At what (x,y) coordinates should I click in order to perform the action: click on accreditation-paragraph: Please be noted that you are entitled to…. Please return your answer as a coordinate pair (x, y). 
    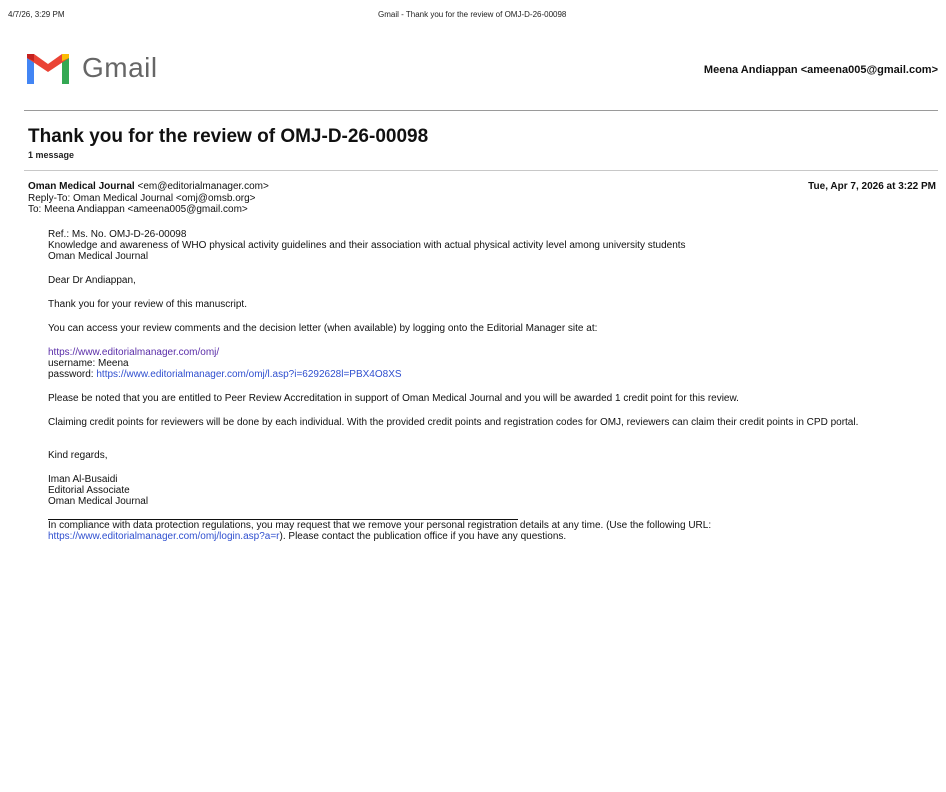
    Looking at the image, I should click on (393, 398).